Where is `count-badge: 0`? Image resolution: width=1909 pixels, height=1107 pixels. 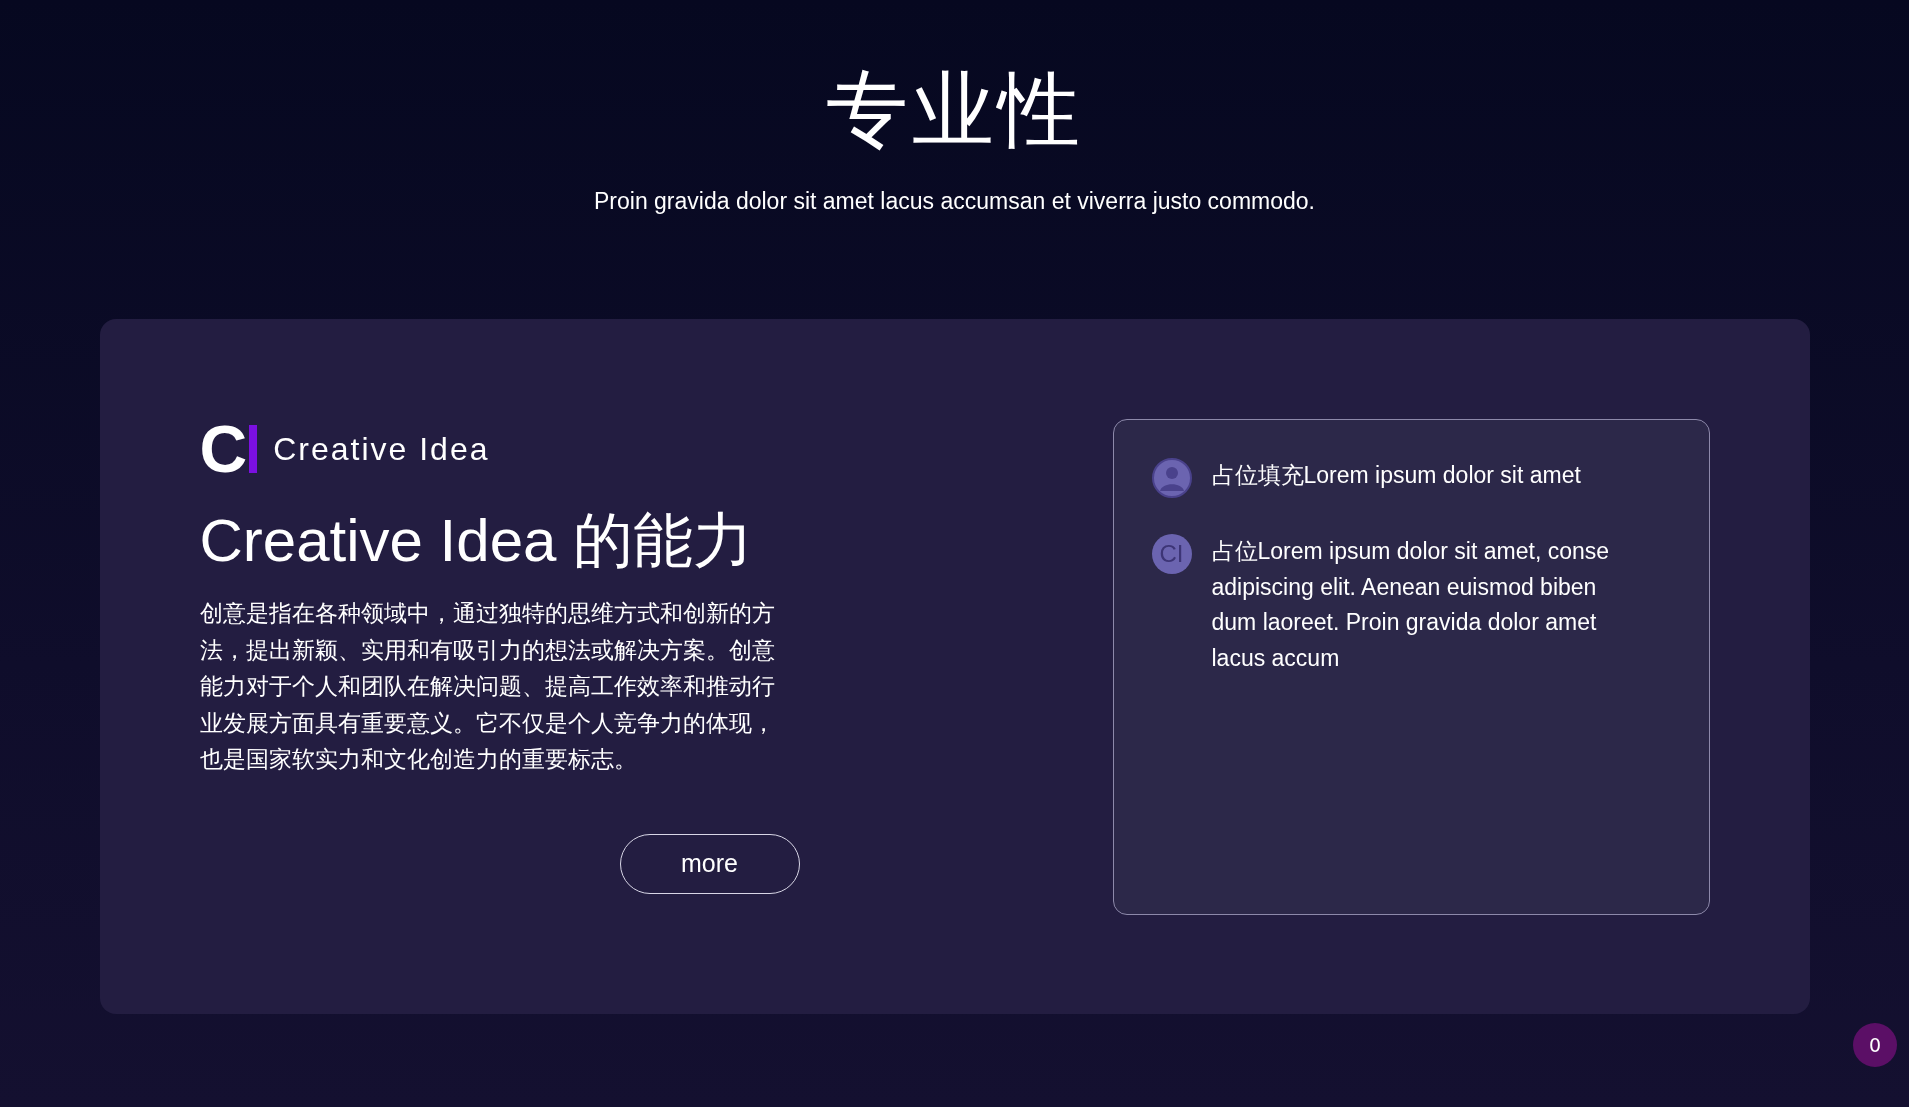 count-badge: 0 is located at coordinates (1875, 1045).